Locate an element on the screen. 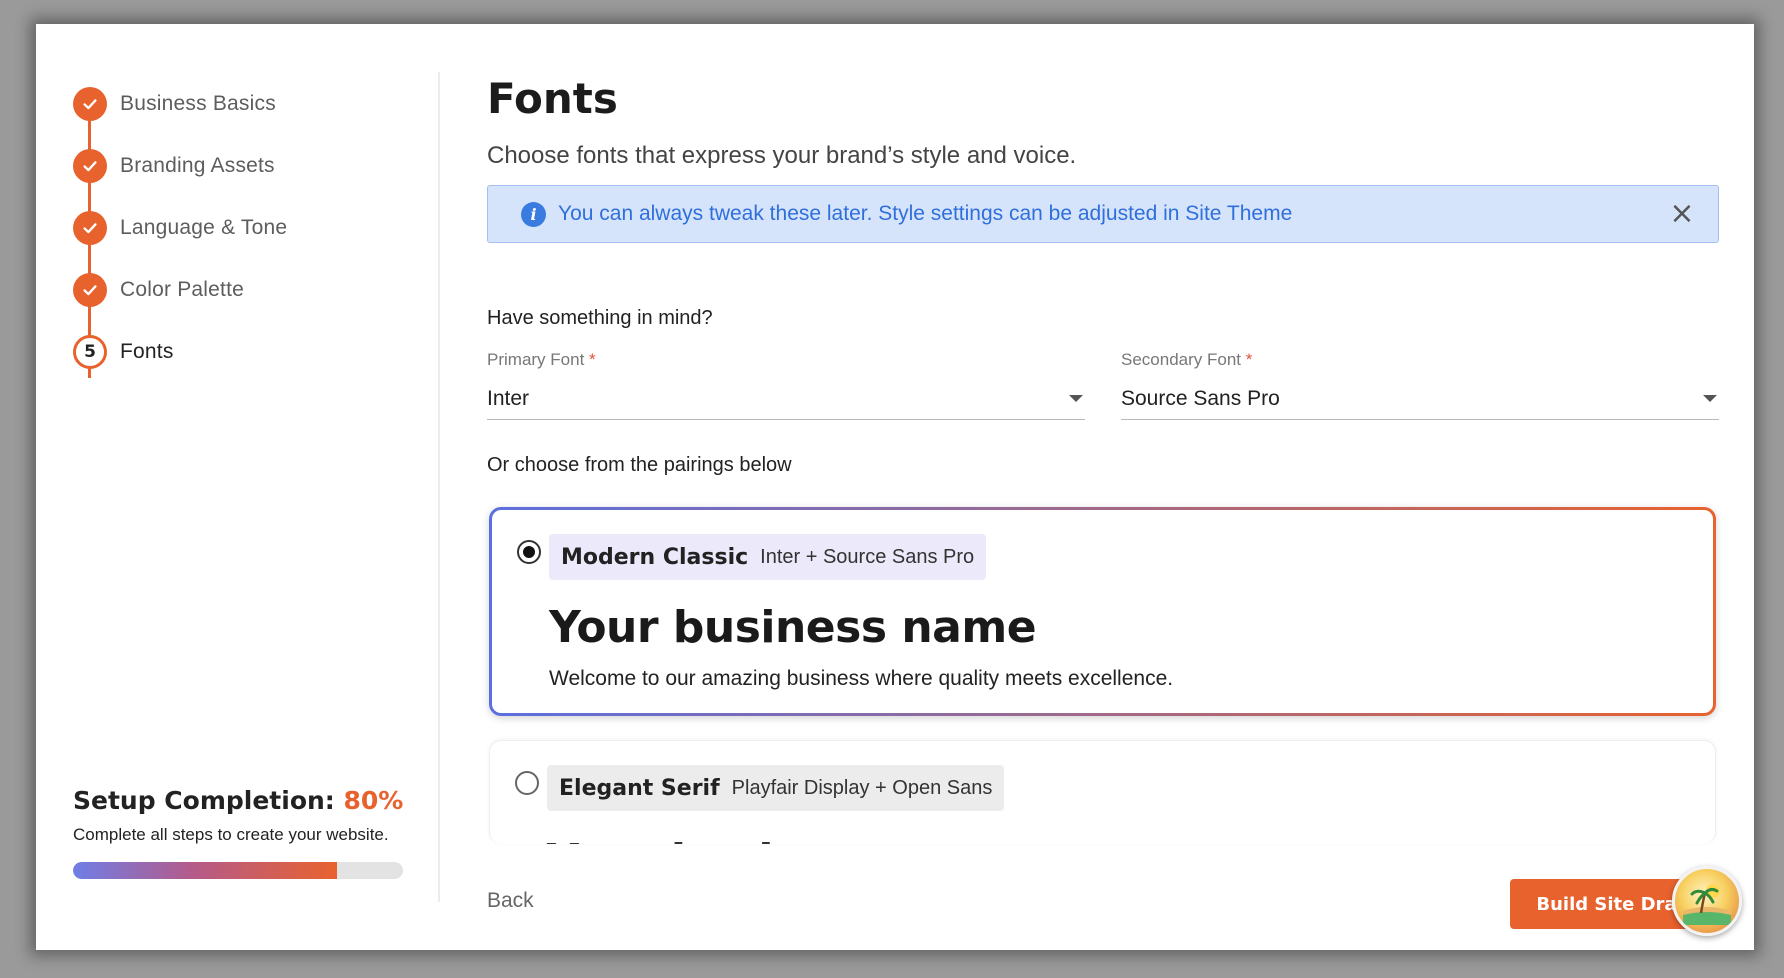 This screenshot has width=1784, height=978. step-label: Color Palette is located at coordinates (182, 289).